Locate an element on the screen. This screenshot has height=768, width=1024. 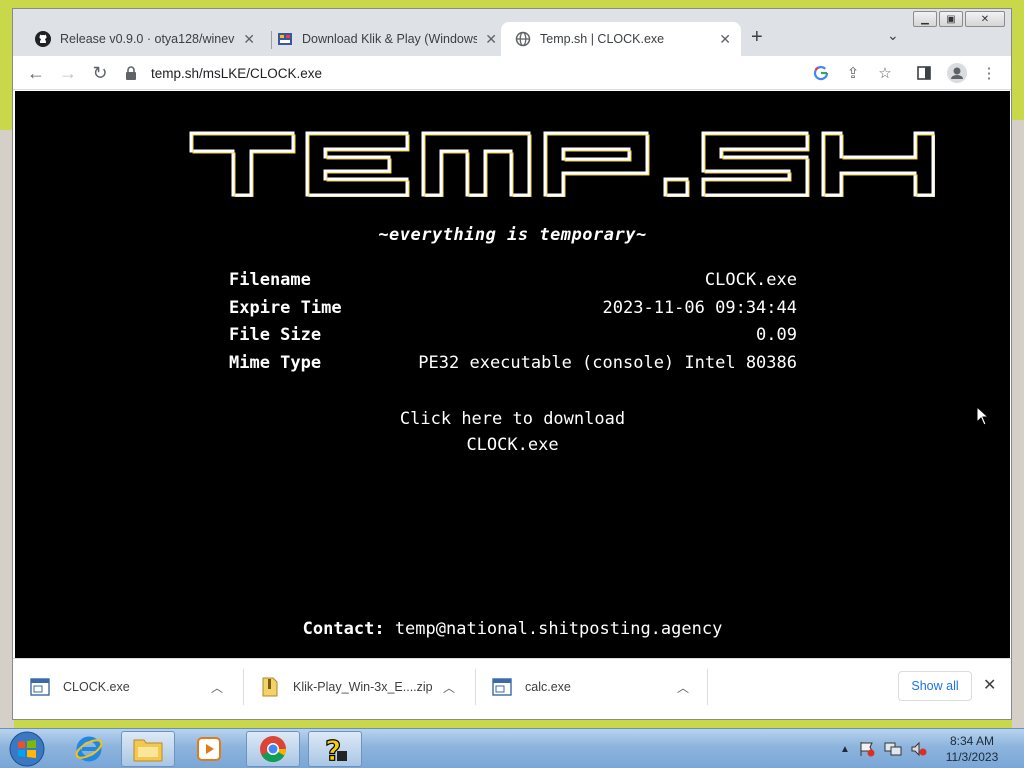
close-window-button: ✕ is located at coordinates (985, 19).